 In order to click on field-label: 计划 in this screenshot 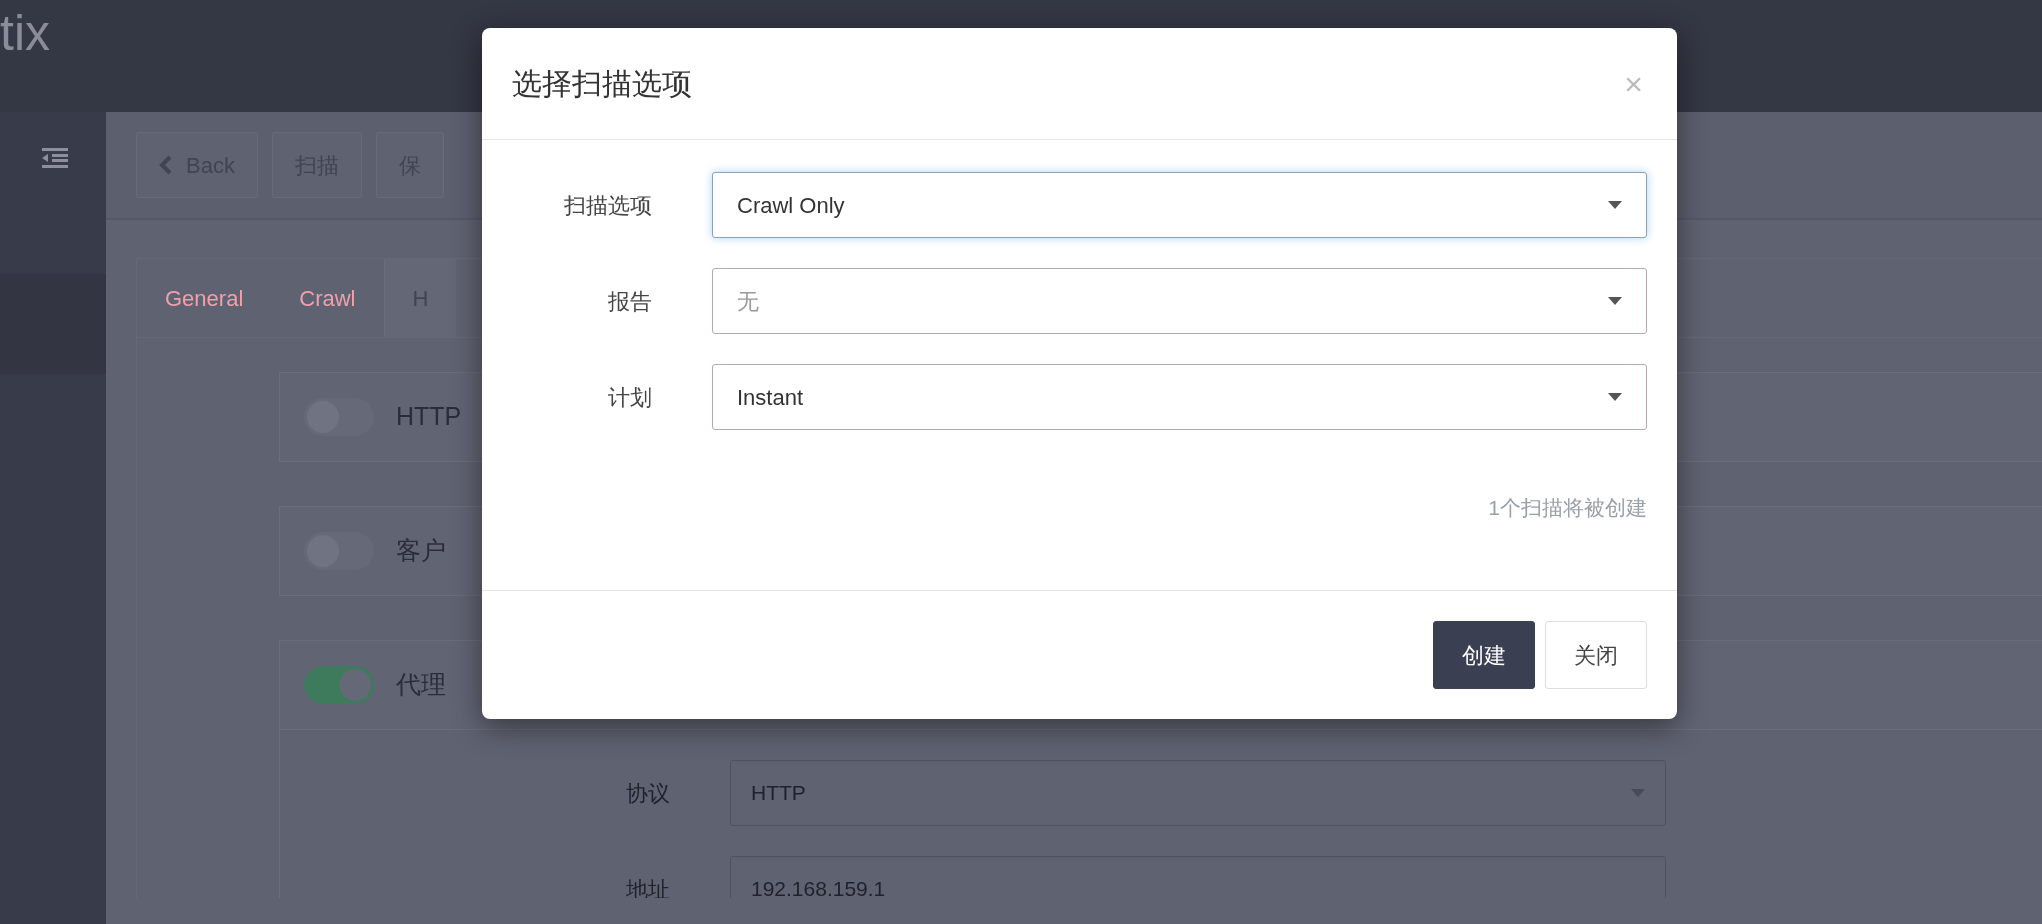, I will do `click(629, 397)`.